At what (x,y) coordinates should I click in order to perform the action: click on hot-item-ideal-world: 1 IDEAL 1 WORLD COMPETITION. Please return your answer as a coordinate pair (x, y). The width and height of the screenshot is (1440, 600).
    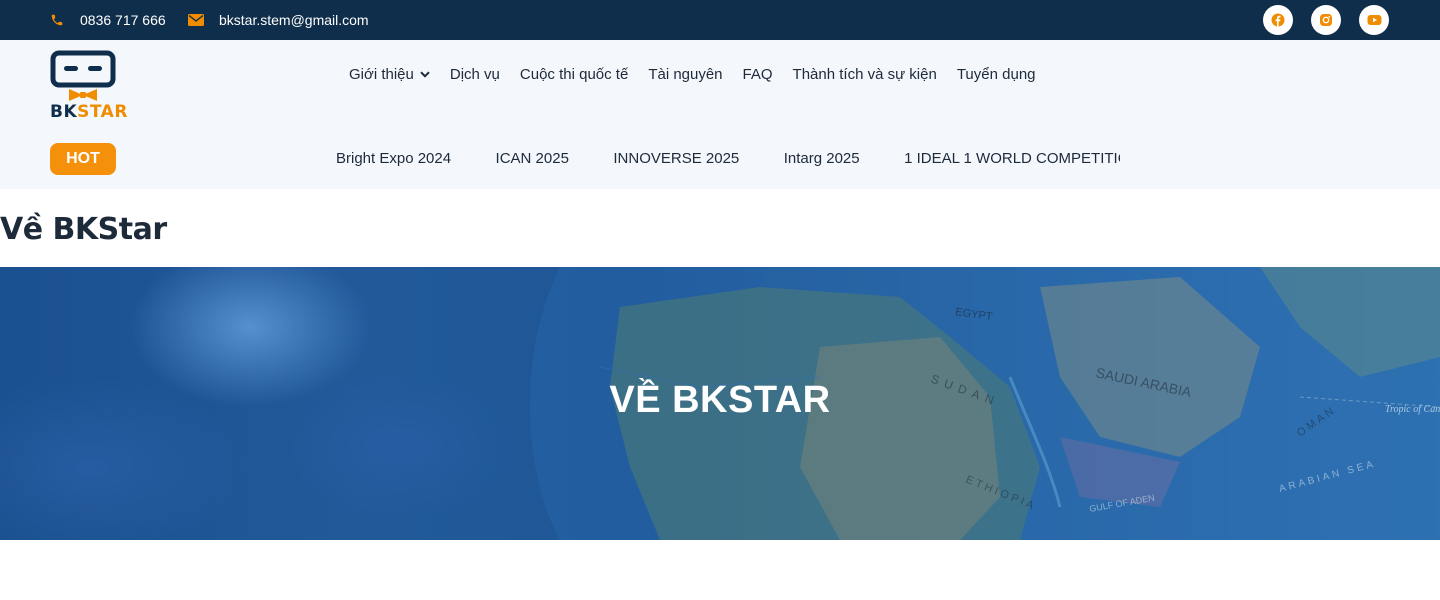
    Looking at the image, I should click on (1012, 159).